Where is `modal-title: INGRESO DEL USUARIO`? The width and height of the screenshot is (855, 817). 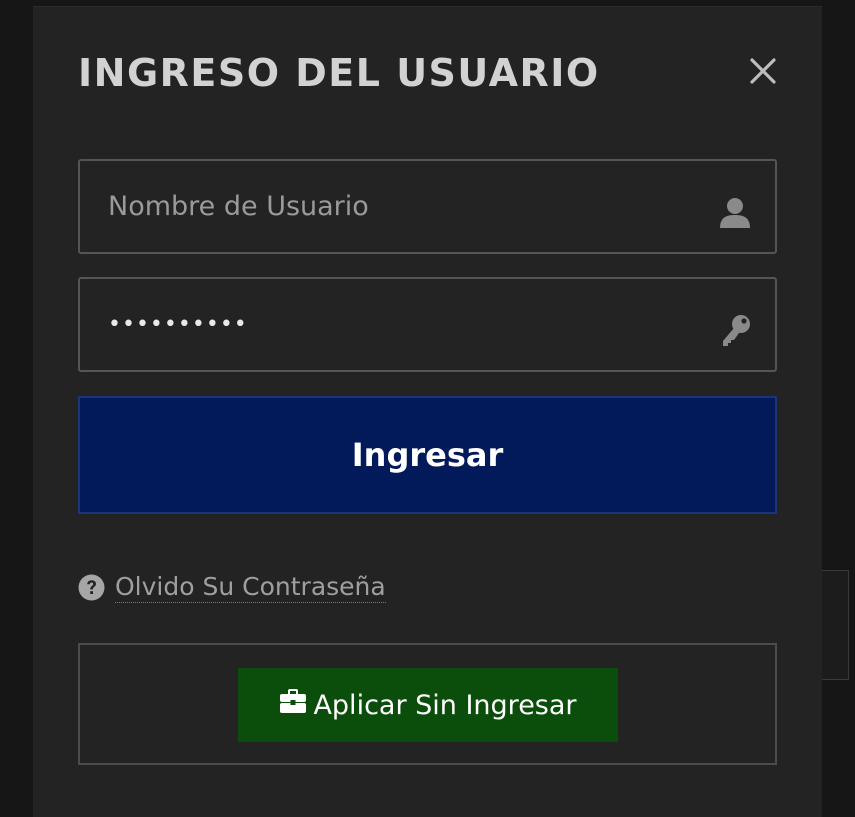 modal-title: INGRESO DEL USUARIO is located at coordinates (339, 73).